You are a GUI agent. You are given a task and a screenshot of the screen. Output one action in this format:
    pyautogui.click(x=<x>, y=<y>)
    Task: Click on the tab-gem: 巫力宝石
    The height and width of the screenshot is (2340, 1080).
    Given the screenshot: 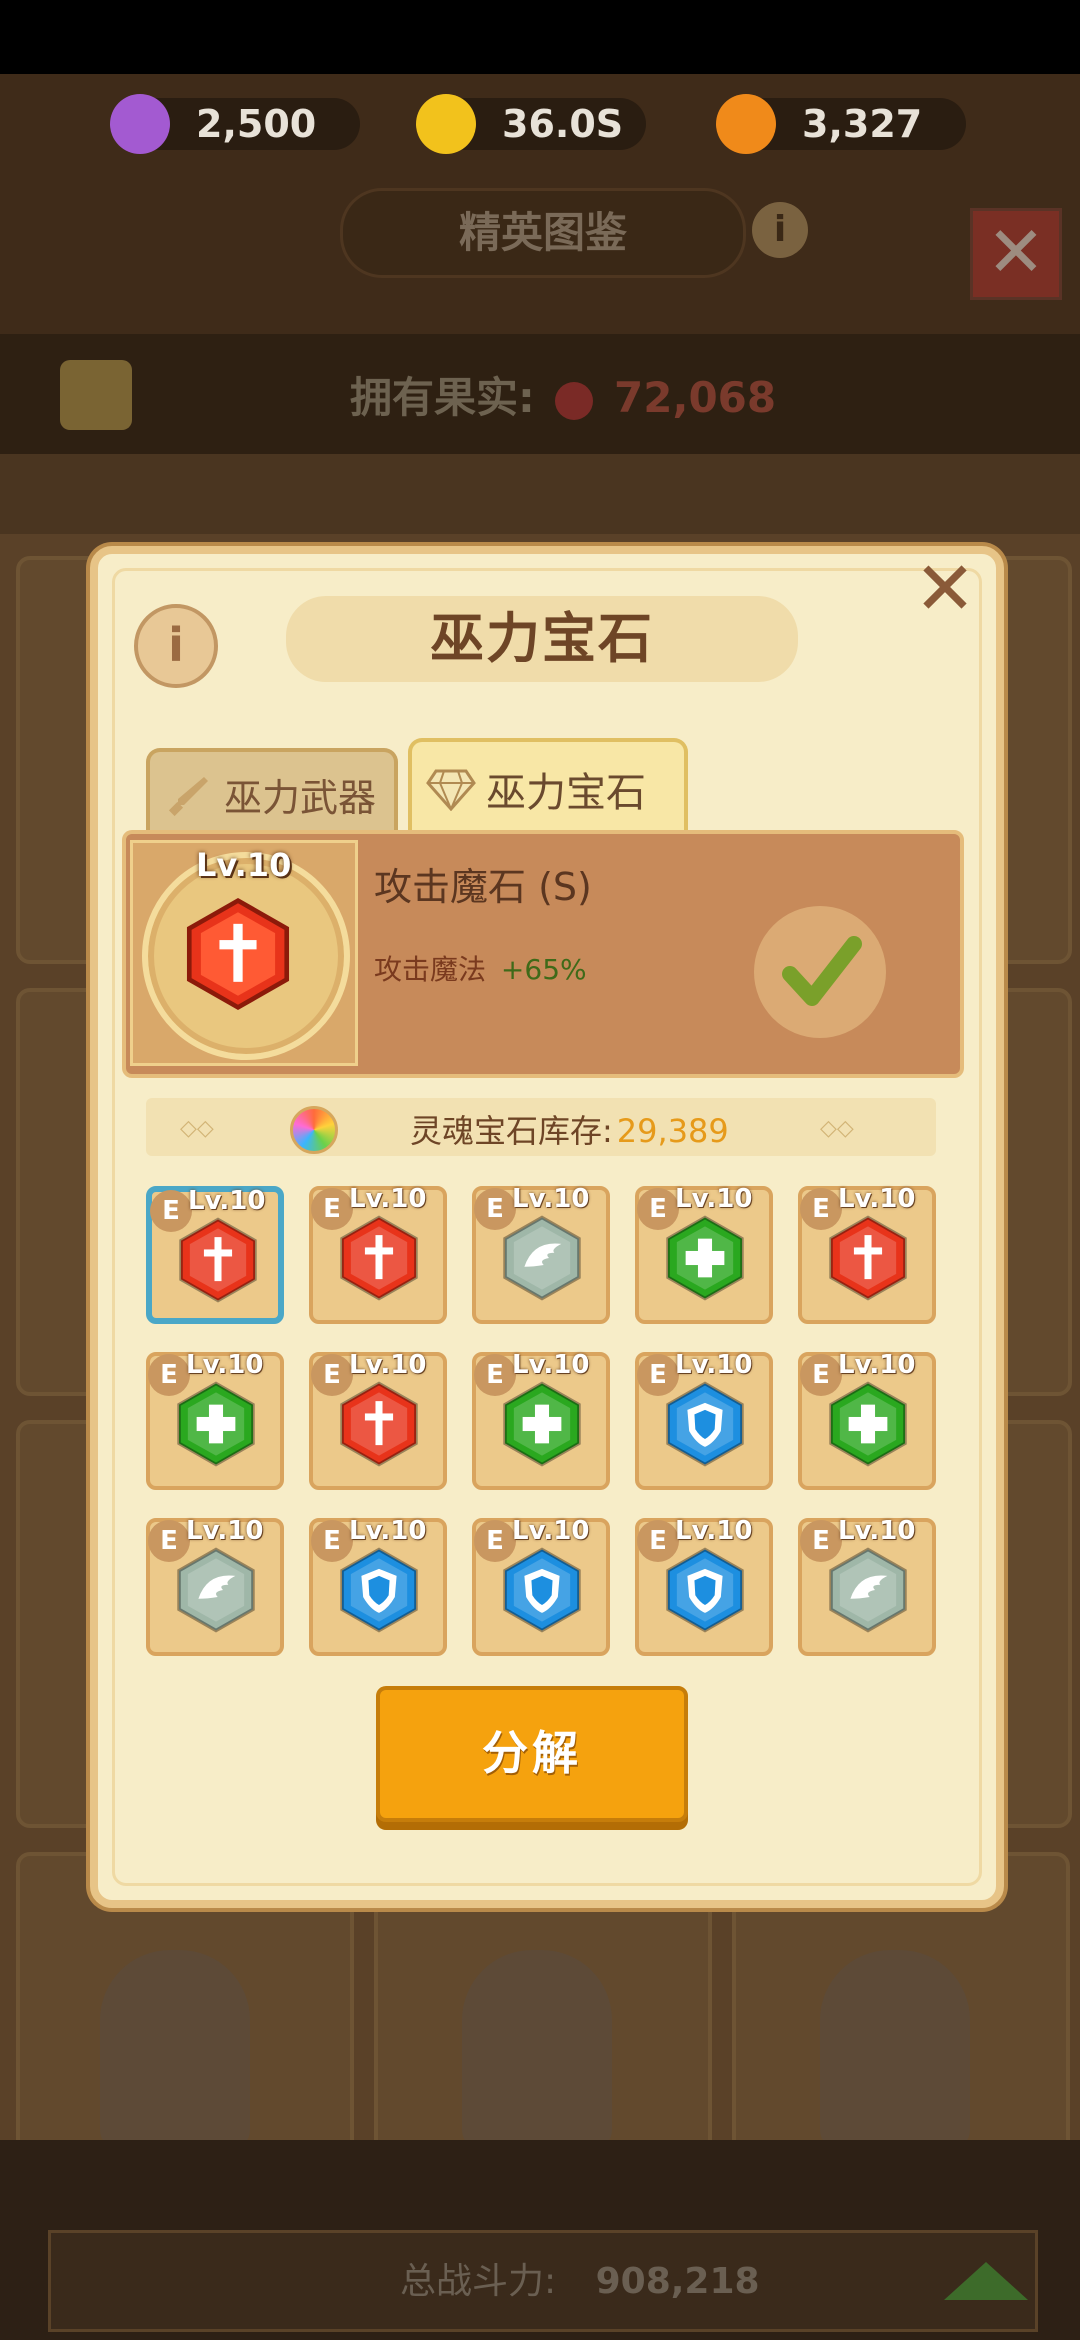 What is the action you would take?
    pyautogui.click(x=548, y=787)
    